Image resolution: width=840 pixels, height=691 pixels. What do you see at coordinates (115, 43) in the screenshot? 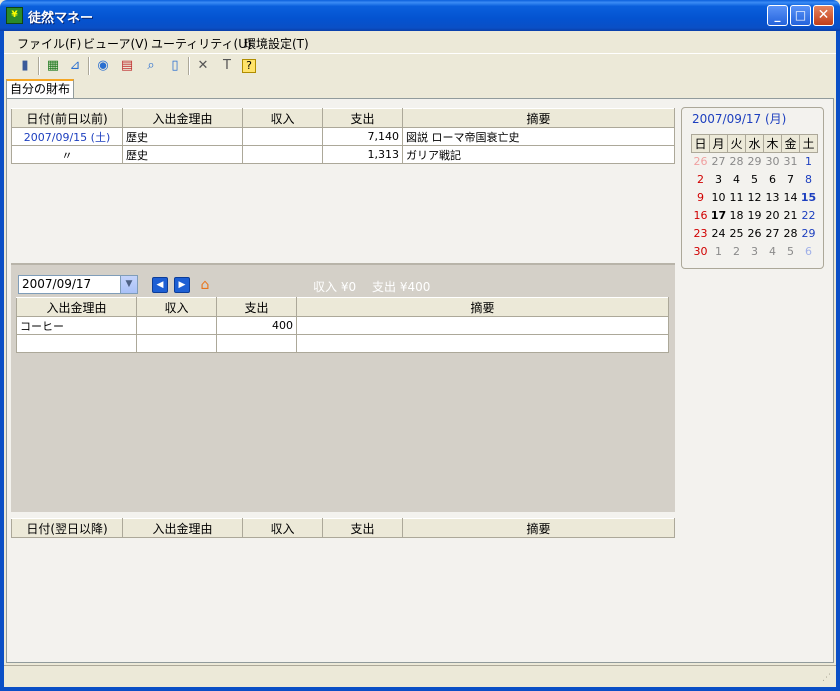
I see `menu-viewer: ビューア(V)` at bounding box center [115, 43].